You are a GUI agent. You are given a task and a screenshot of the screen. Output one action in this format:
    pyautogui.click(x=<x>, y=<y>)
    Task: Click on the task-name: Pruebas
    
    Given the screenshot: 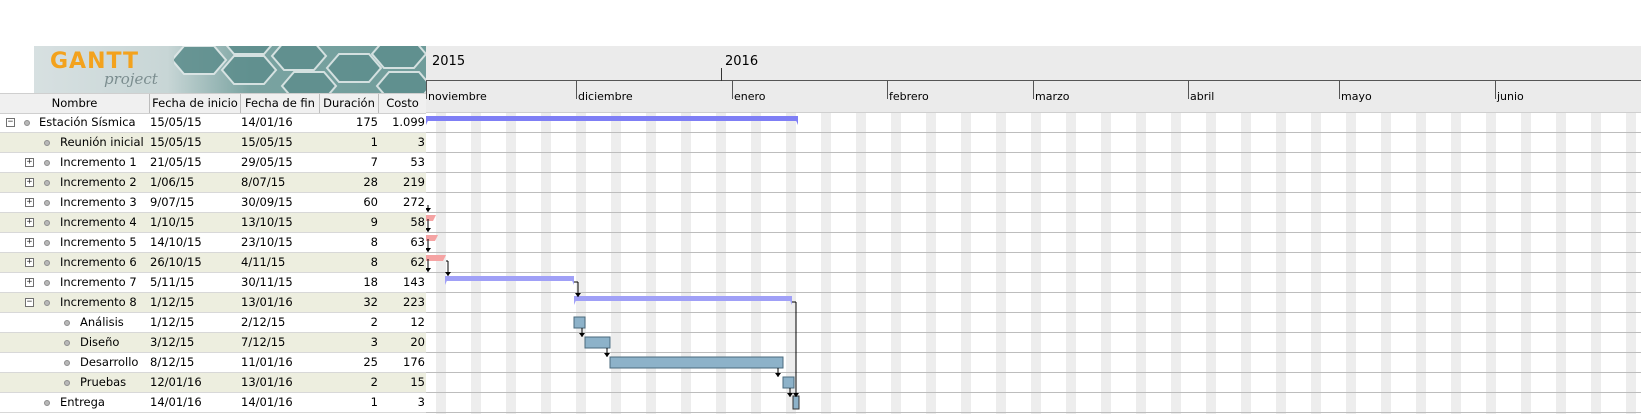 What is the action you would take?
    pyautogui.click(x=103, y=382)
    